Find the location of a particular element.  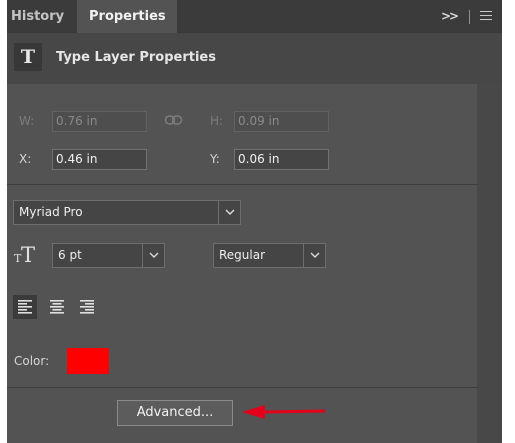

color-label: Color: is located at coordinates (32, 361).